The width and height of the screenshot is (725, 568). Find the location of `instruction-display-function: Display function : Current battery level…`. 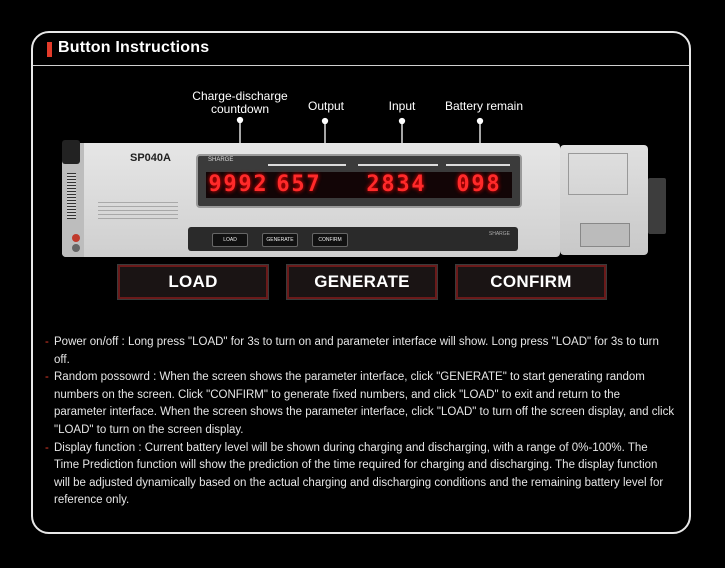

instruction-display-function: Display function : Current battery level… is located at coordinates (360, 475).